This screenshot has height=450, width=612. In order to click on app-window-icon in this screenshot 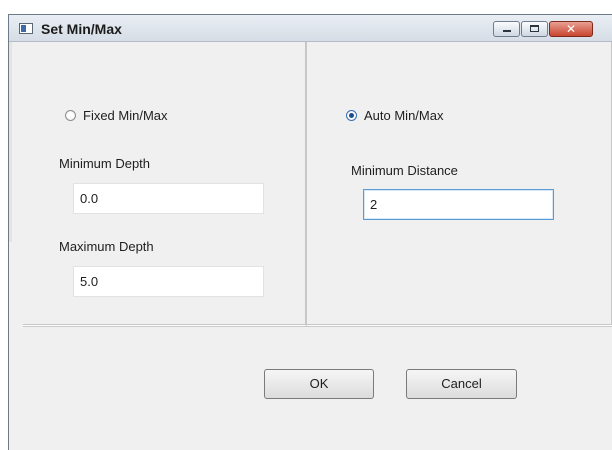, I will do `click(26, 28)`.